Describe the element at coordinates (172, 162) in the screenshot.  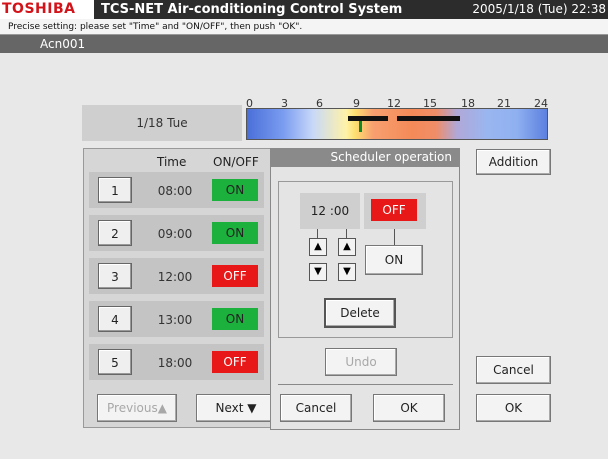
I see `col-header-time: Time` at that location.